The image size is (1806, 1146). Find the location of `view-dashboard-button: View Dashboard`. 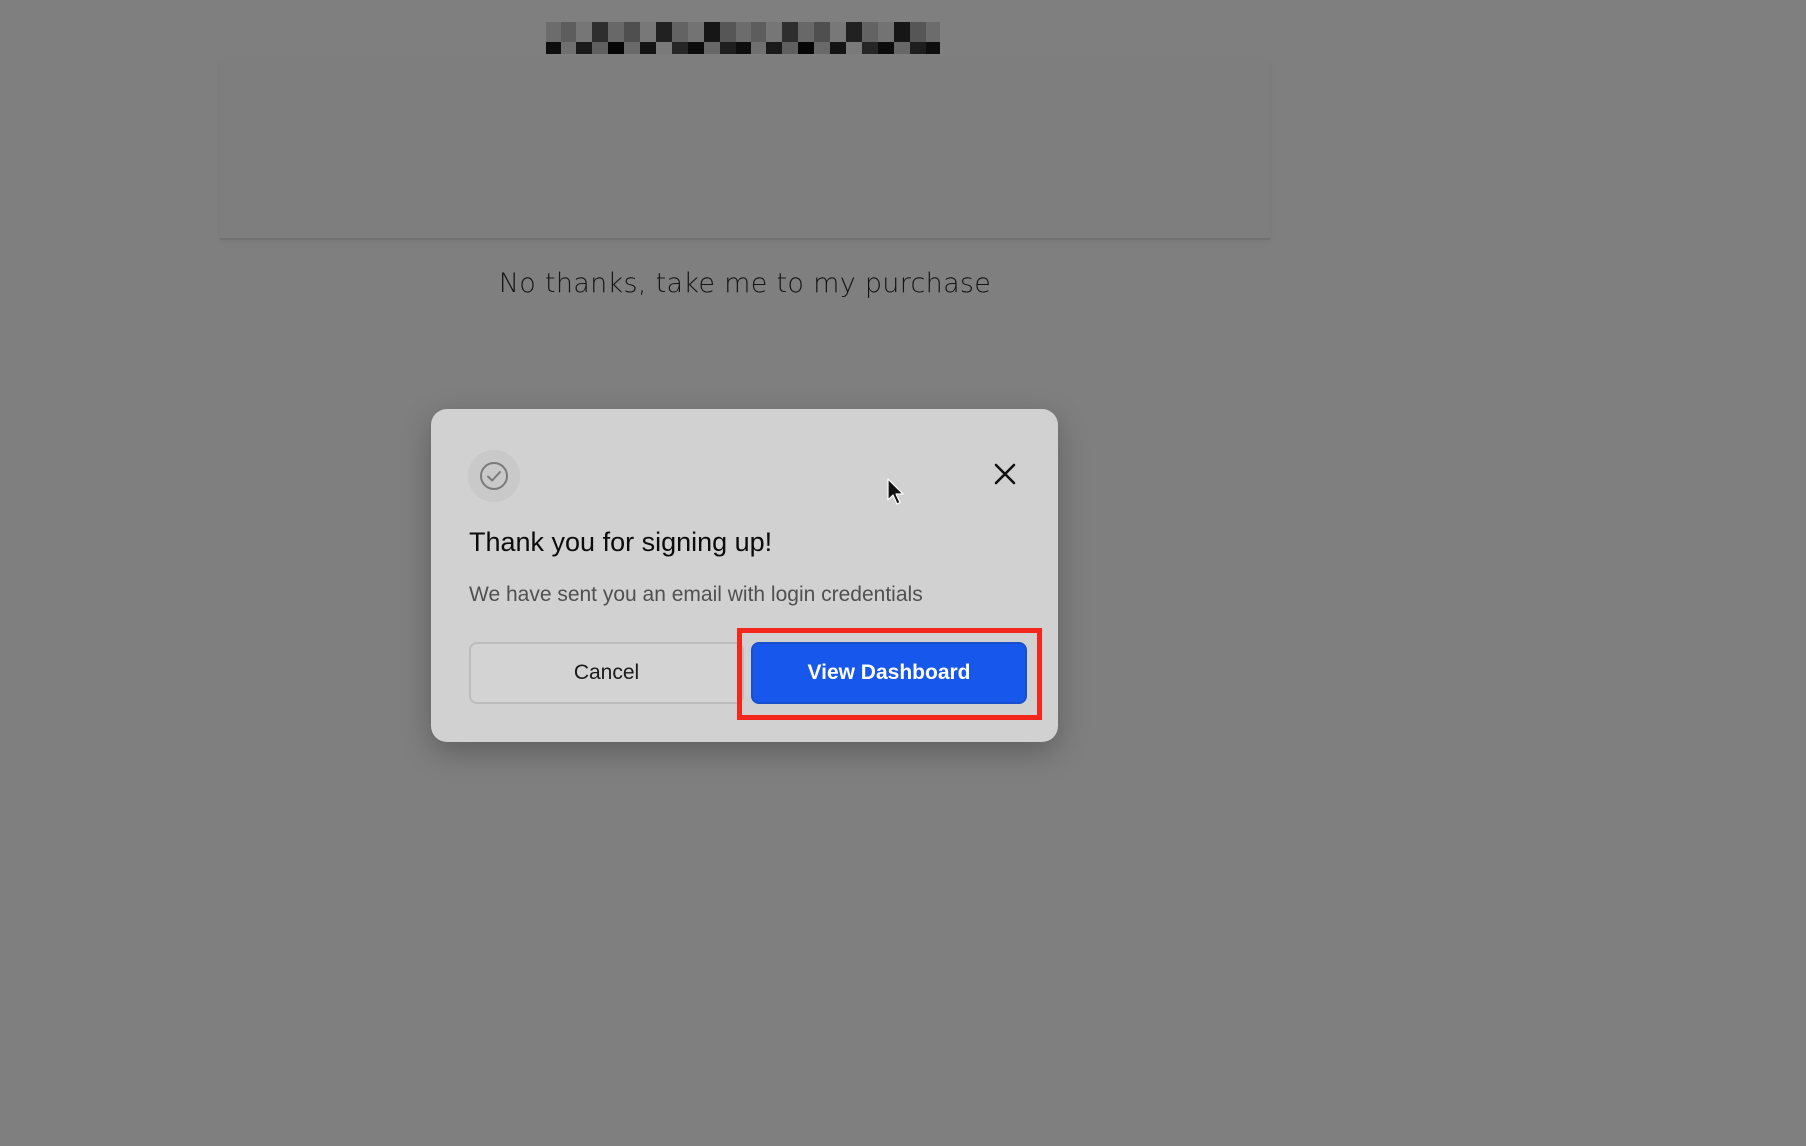

view-dashboard-button: View Dashboard is located at coordinates (889, 673).